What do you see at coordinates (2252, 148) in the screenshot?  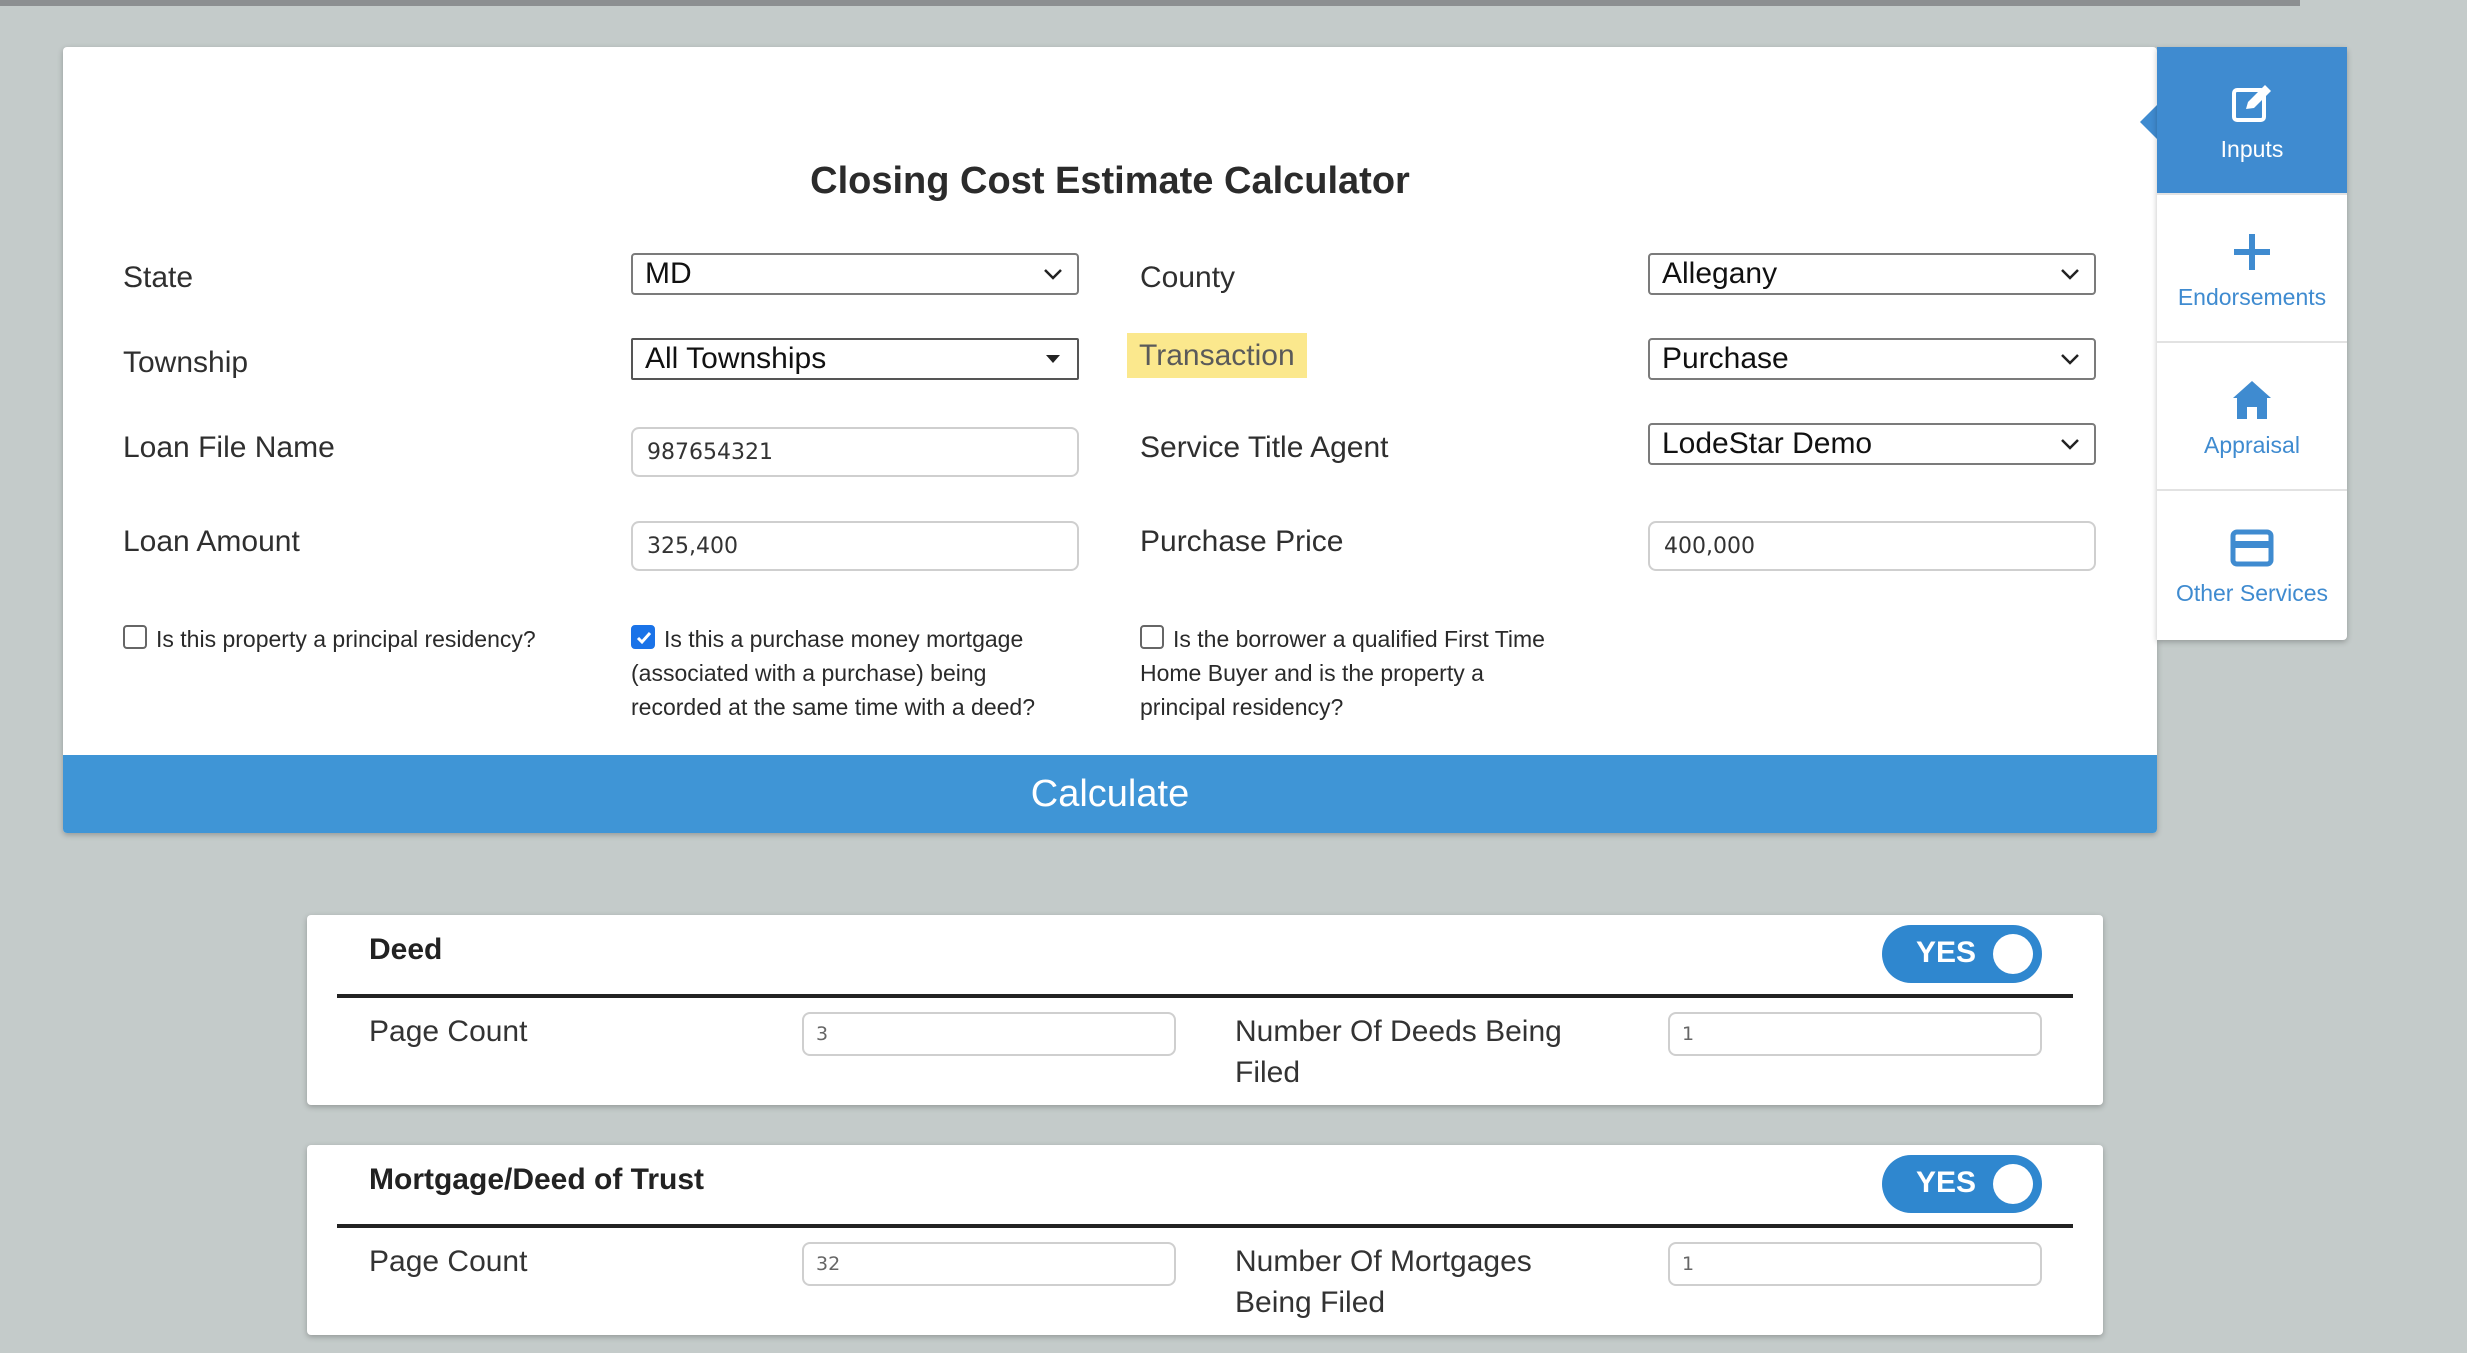 I see `sidebar-item-label: Inputs` at bounding box center [2252, 148].